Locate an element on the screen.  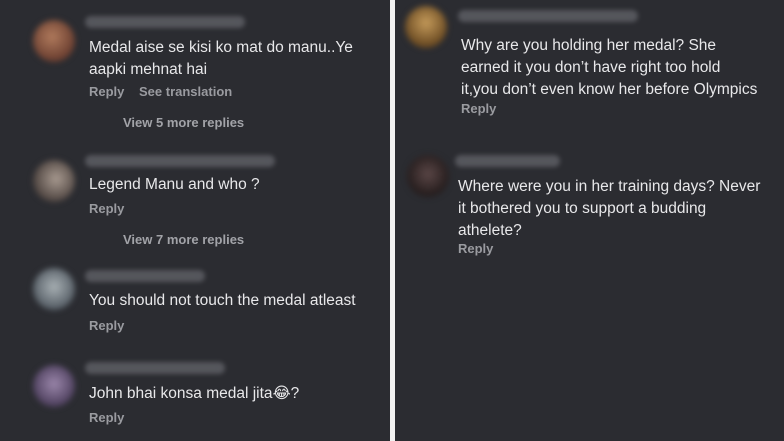
see-translation-button: See translation is located at coordinates (185, 91).